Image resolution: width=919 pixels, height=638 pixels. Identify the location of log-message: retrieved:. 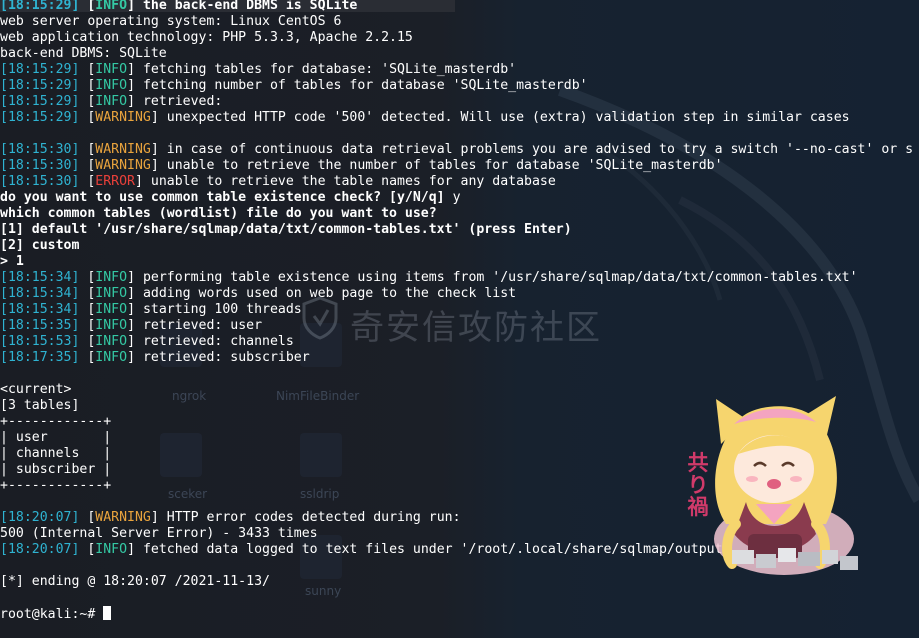
(179, 101).